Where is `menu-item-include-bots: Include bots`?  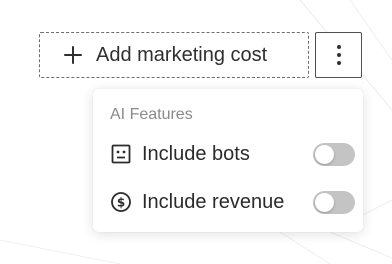
menu-item-include-bots: Include bots is located at coordinates (232, 154).